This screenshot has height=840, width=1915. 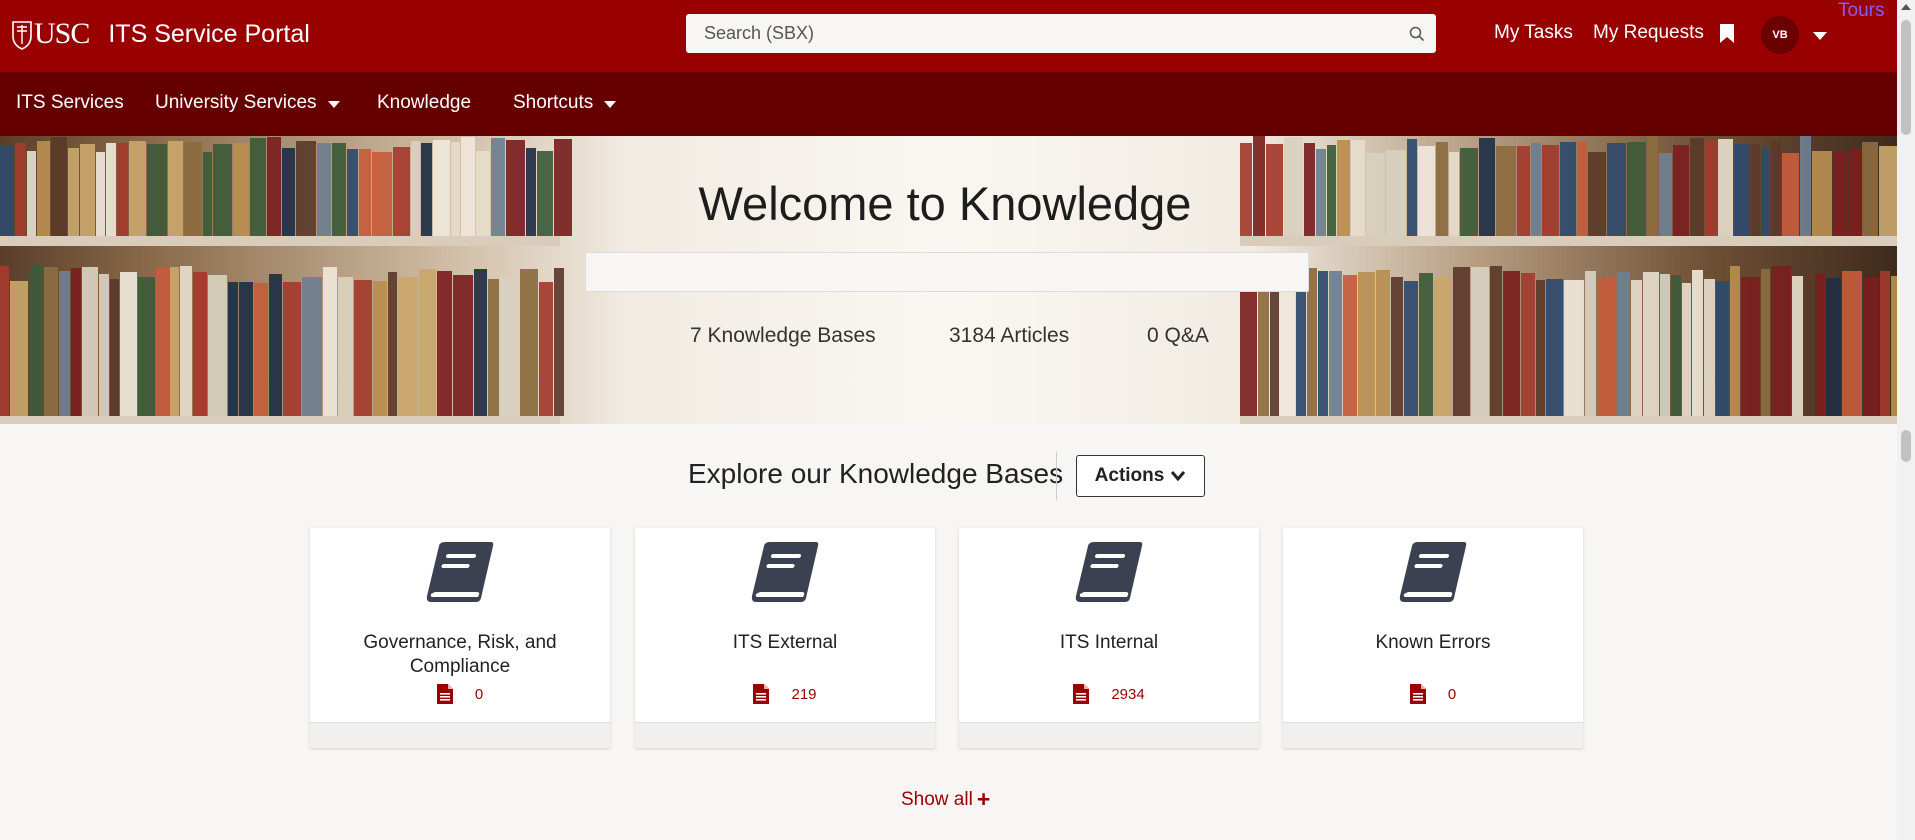 I want to click on show-all-link: Show all +, so click(x=945, y=799).